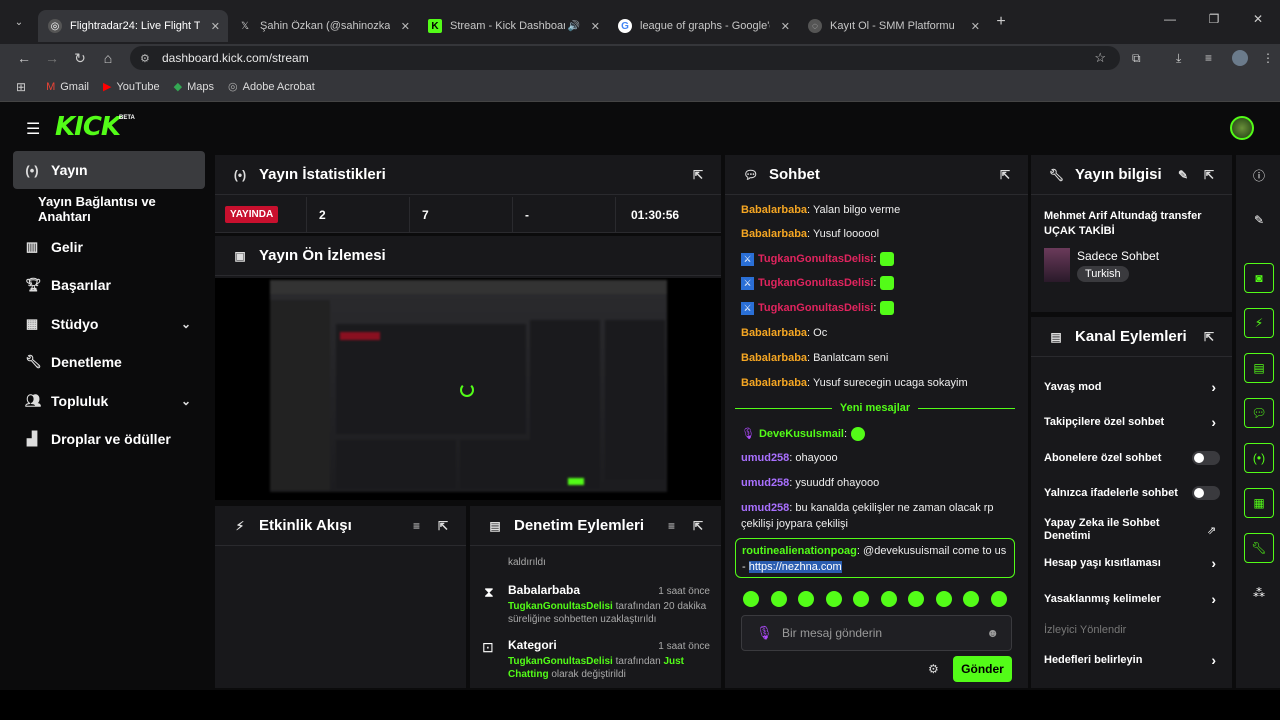  Describe the element at coordinates (1259, 413) in the screenshot. I see `chat-icon: 💬︎` at that location.